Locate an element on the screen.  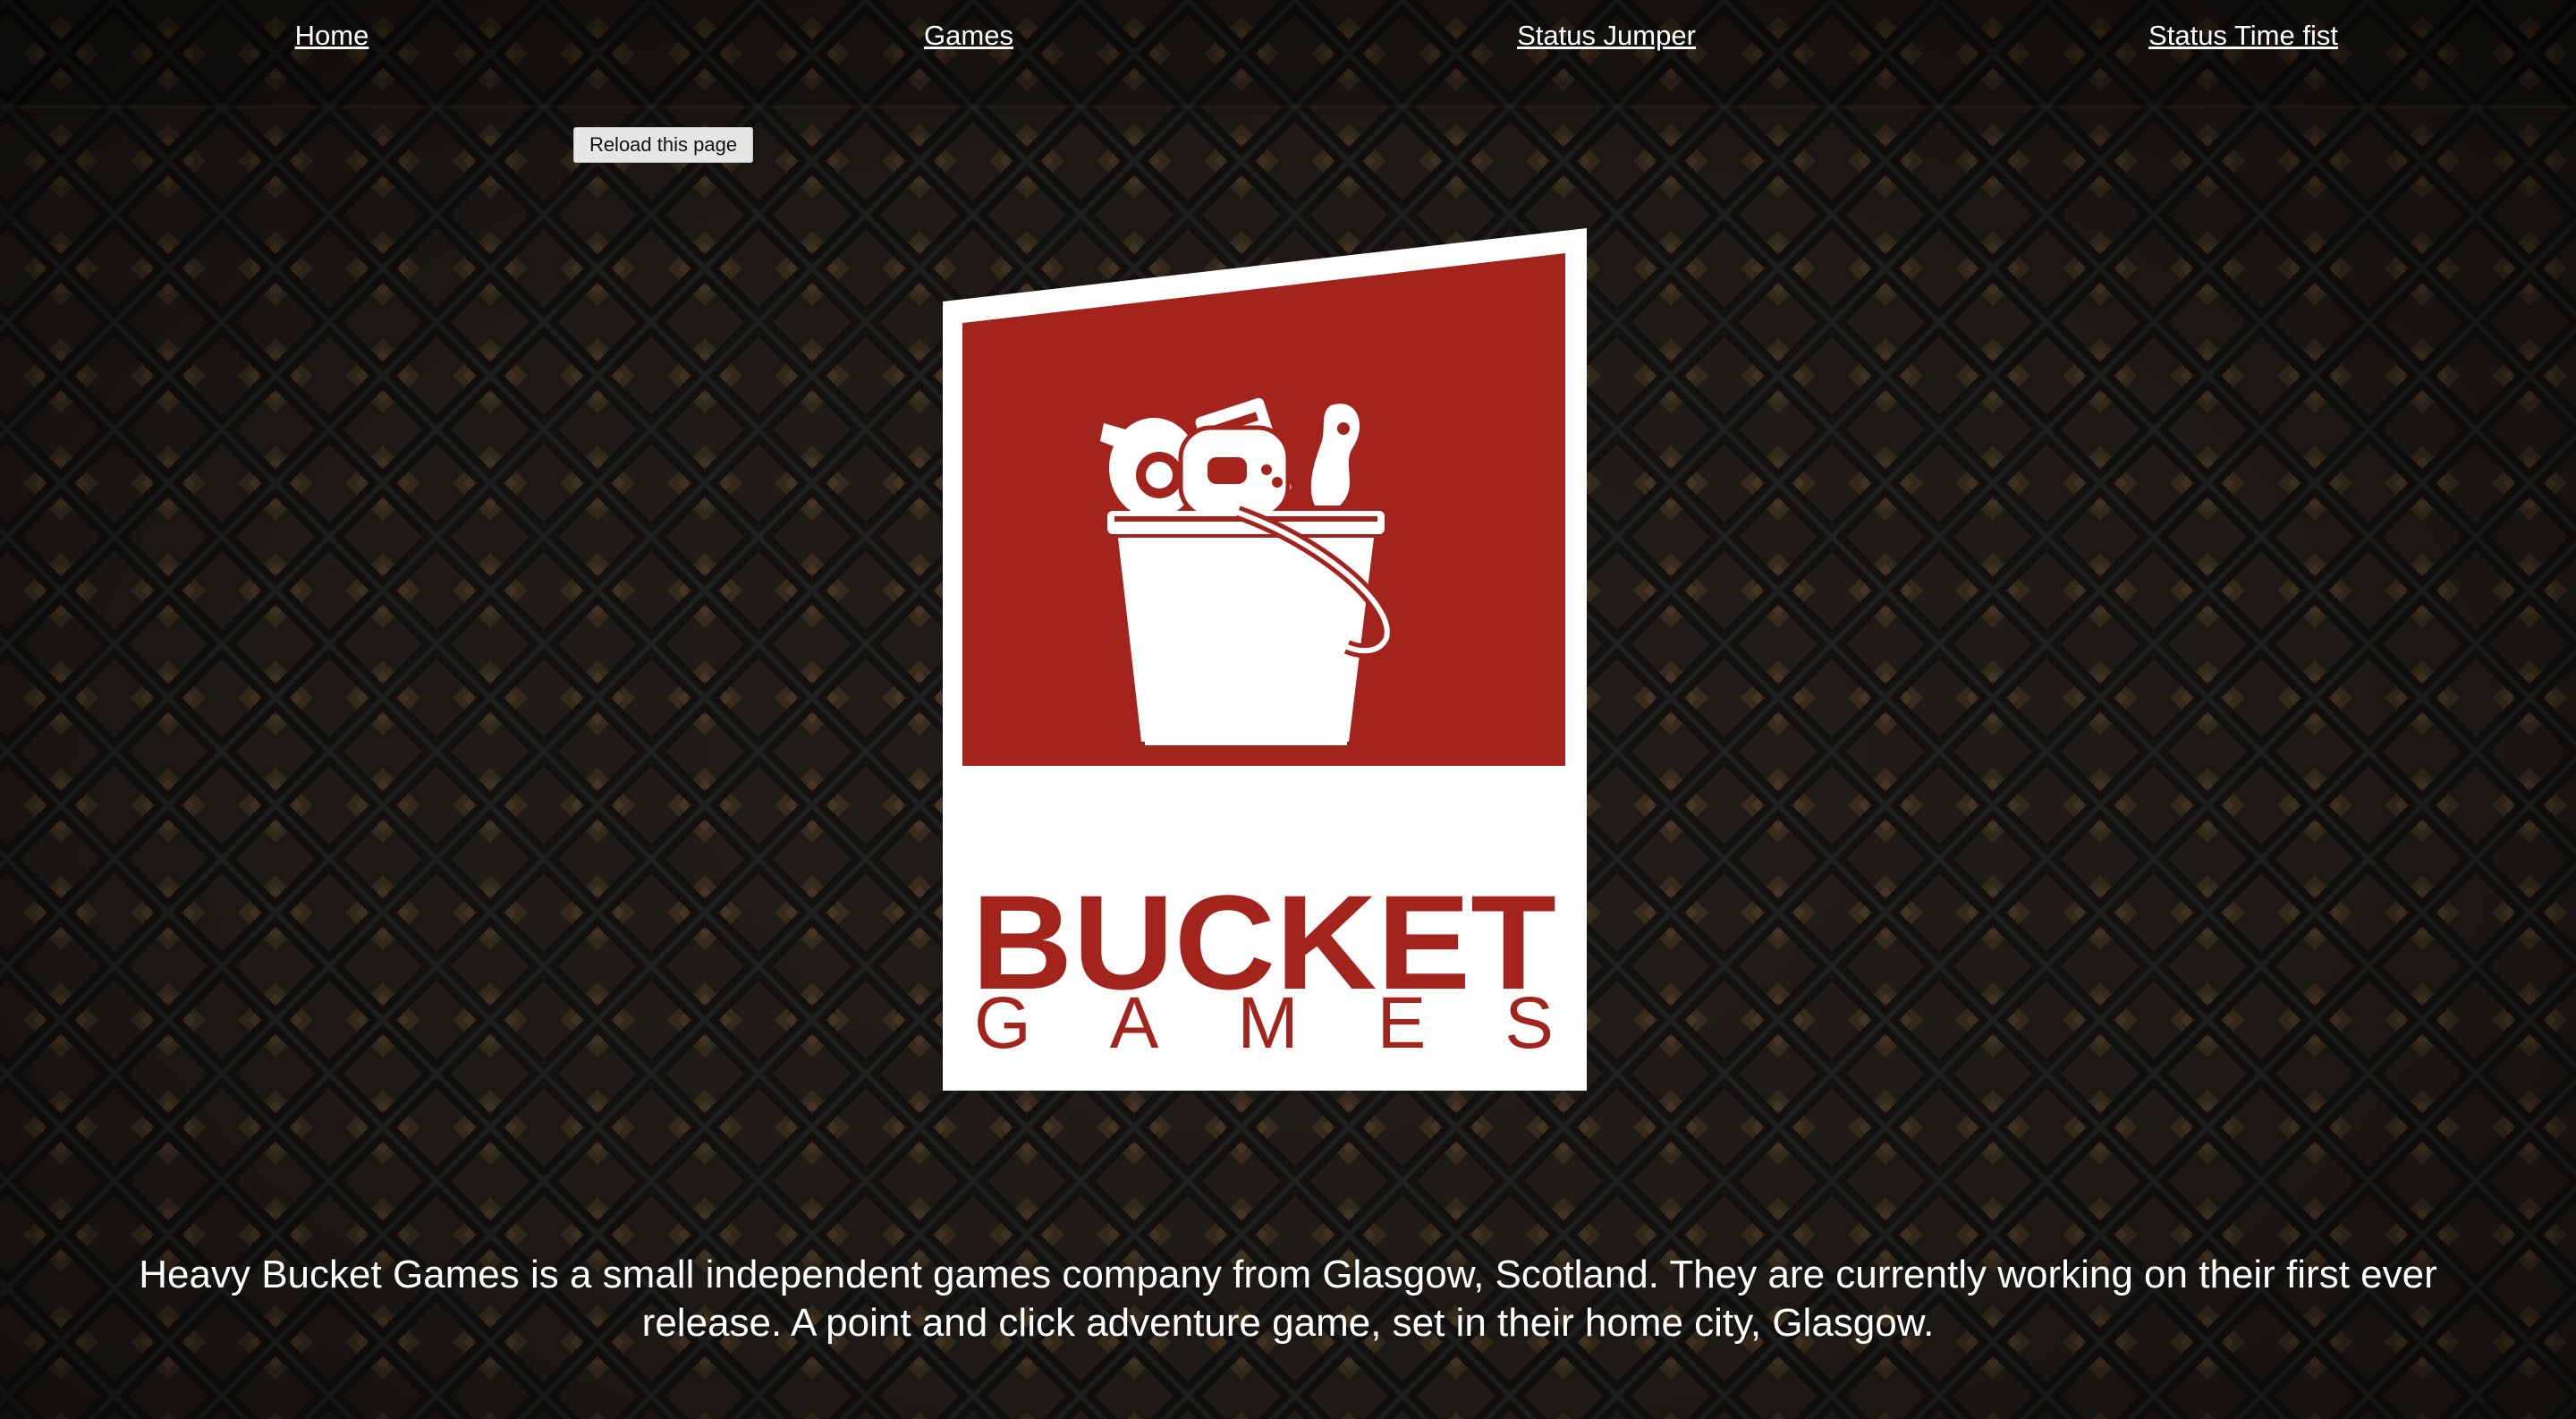
nav-link-home: Home is located at coordinates (332, 36).